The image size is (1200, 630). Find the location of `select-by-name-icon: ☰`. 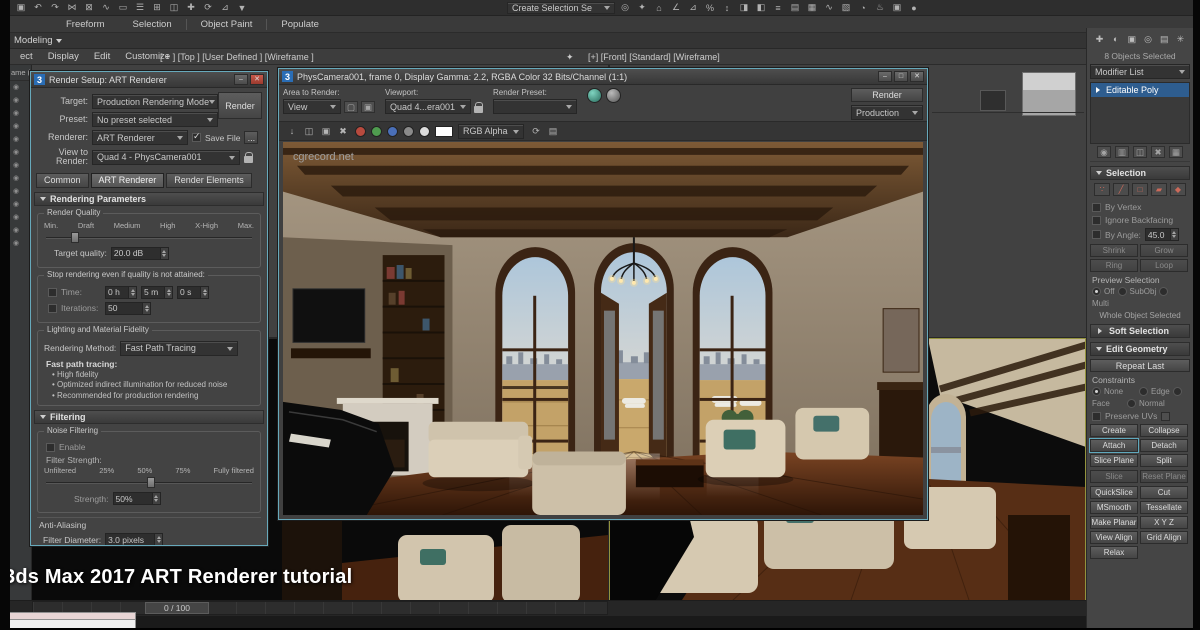

select-by-name-icon: ☰ is located at coordinates (140, 7).